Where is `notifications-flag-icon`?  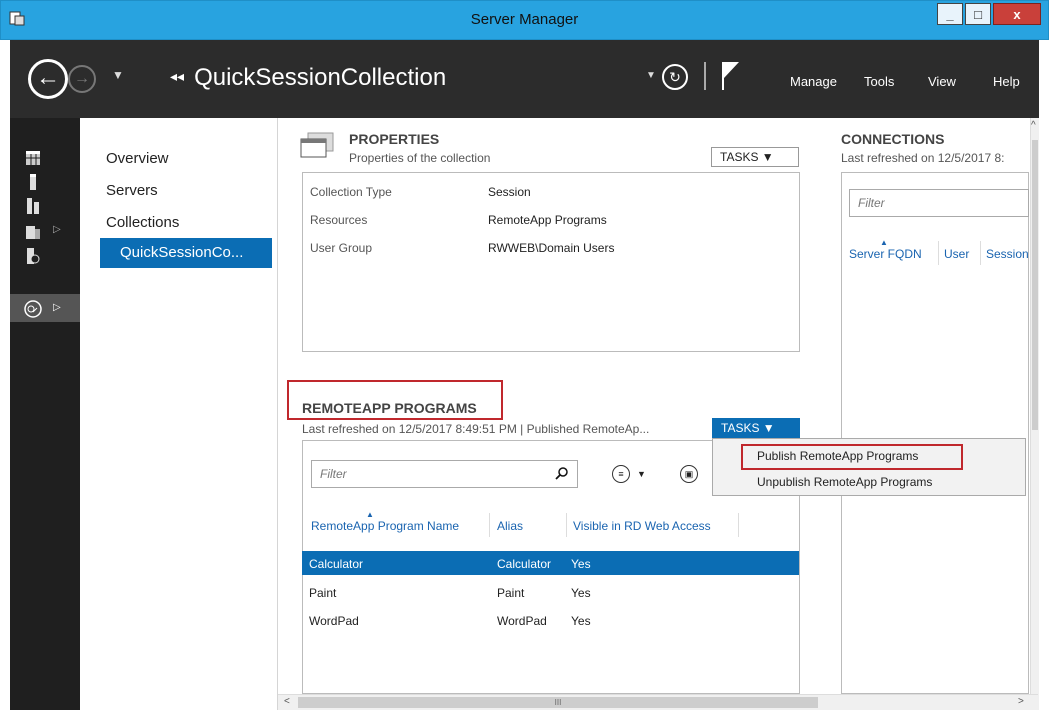 notifications-flag-icon is located at coordinates (730, 76).